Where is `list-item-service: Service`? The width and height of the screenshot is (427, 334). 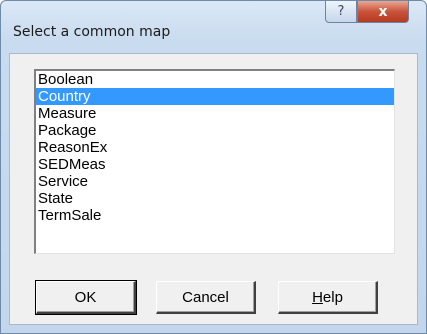 list-item-service: Service is located at coordinates (215, 181).